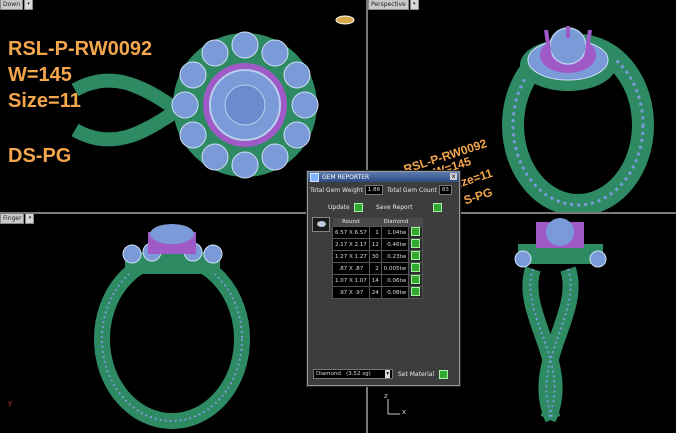 Image resolution: width=676 pixels, height=433 pixels. What do you see at coordinates (445, 190) in the screenshot?
I see `total-gem-count-value: 83` at bounding box center [445, 190].